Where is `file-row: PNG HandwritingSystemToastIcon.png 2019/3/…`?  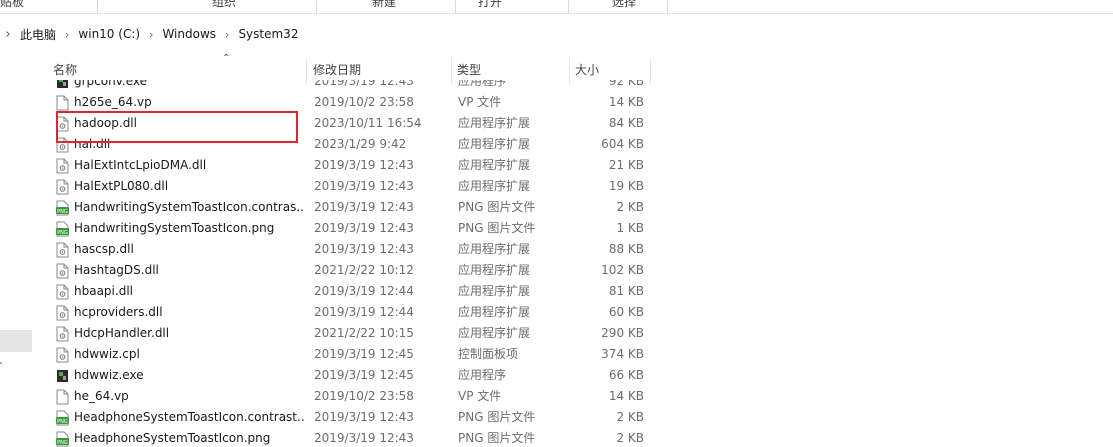
file-row: PNG HandwritingSystemToastIcon.png 2019/3/… is located at coordinates (358, 228).